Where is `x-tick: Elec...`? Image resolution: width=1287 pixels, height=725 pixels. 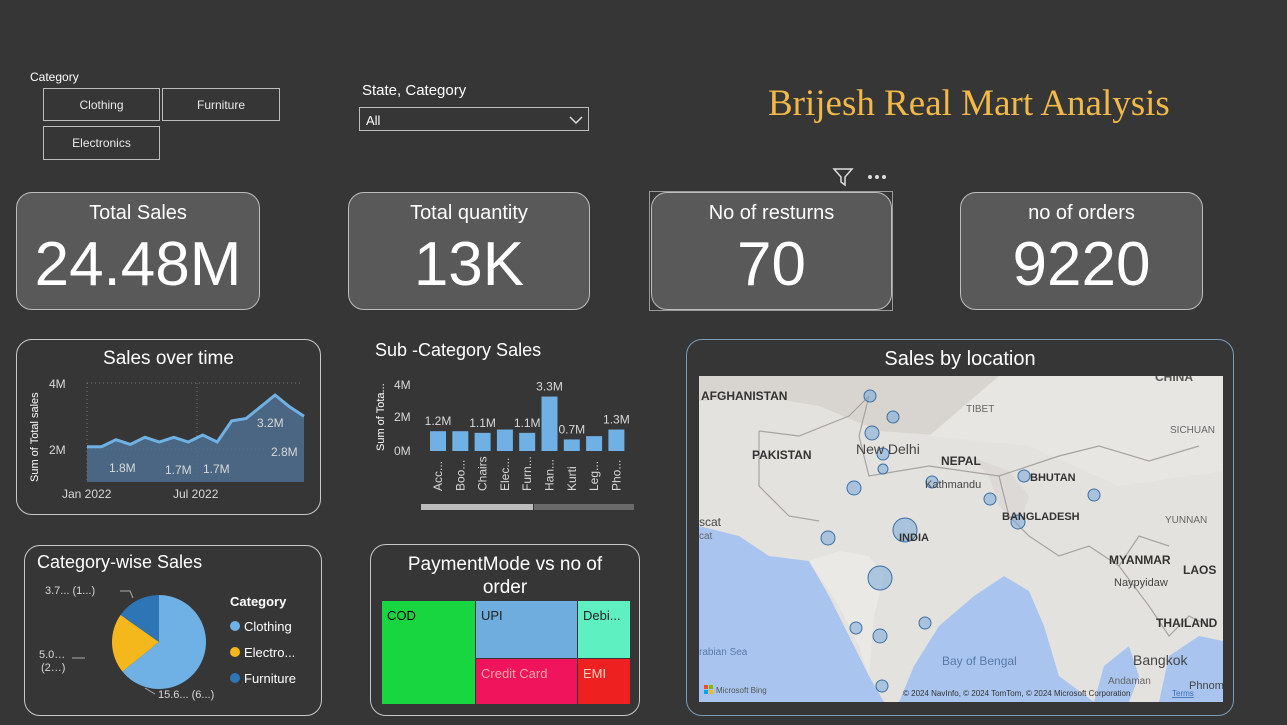 x-tick: Elec... is located at coordinates (505, 474).